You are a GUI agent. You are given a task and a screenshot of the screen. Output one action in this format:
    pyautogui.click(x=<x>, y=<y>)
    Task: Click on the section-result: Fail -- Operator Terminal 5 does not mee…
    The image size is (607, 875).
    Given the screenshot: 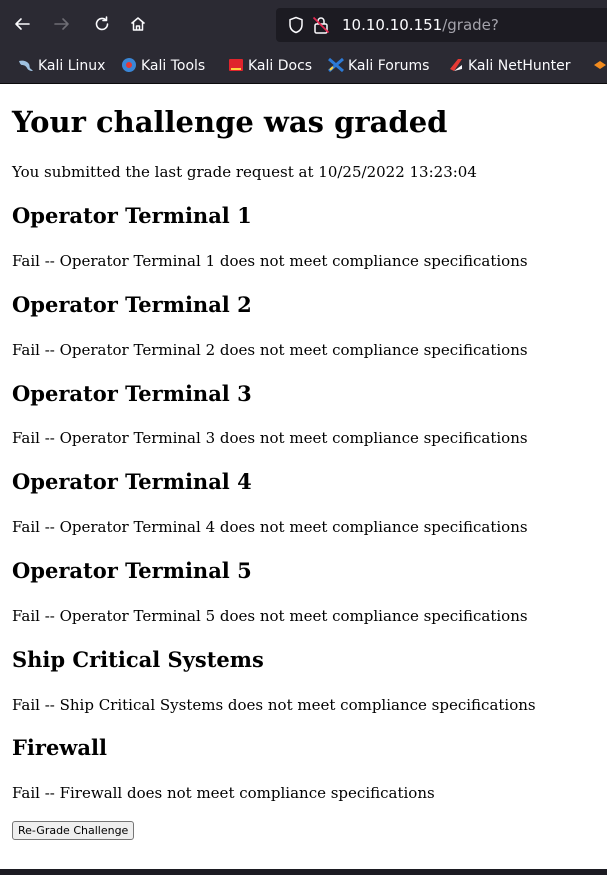 What is the action you would take?
    pyautogui.click(x=270, y=616)
    